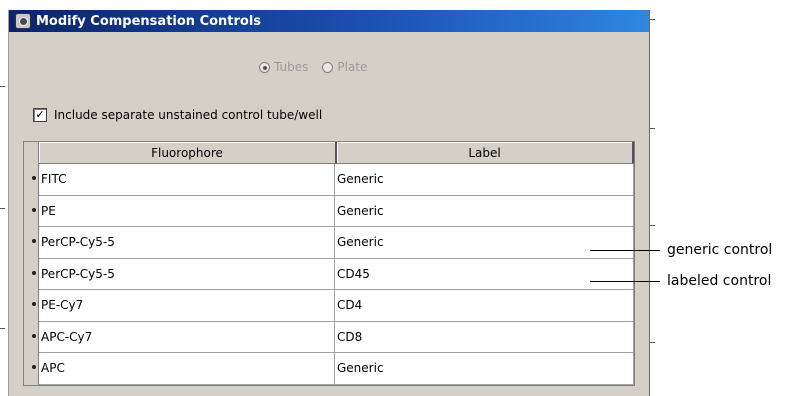  I want to click on column-header-label: Label, so click(485, 153).